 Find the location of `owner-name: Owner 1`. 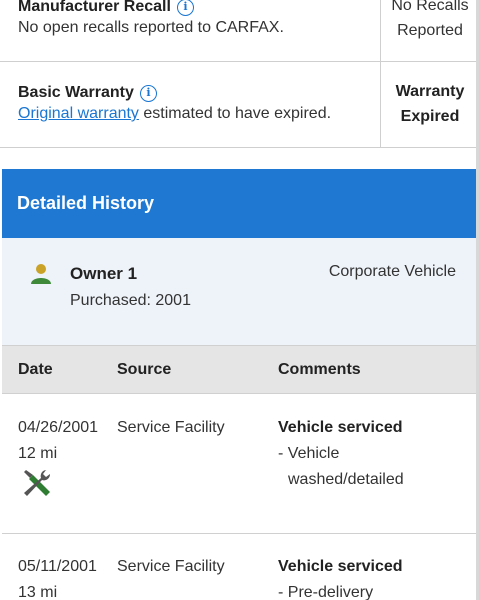

owner-name: Owner 1 is located at coordinates (104, 273).